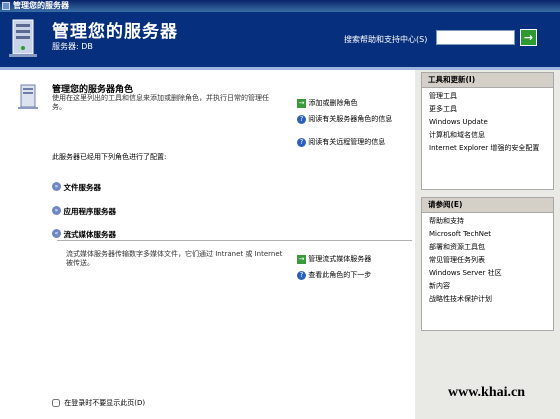 The height and width of the screenshot is (419, 560). I want to click on role-streaming-media-server: « 流式媒体服务器, so click(84, 234).